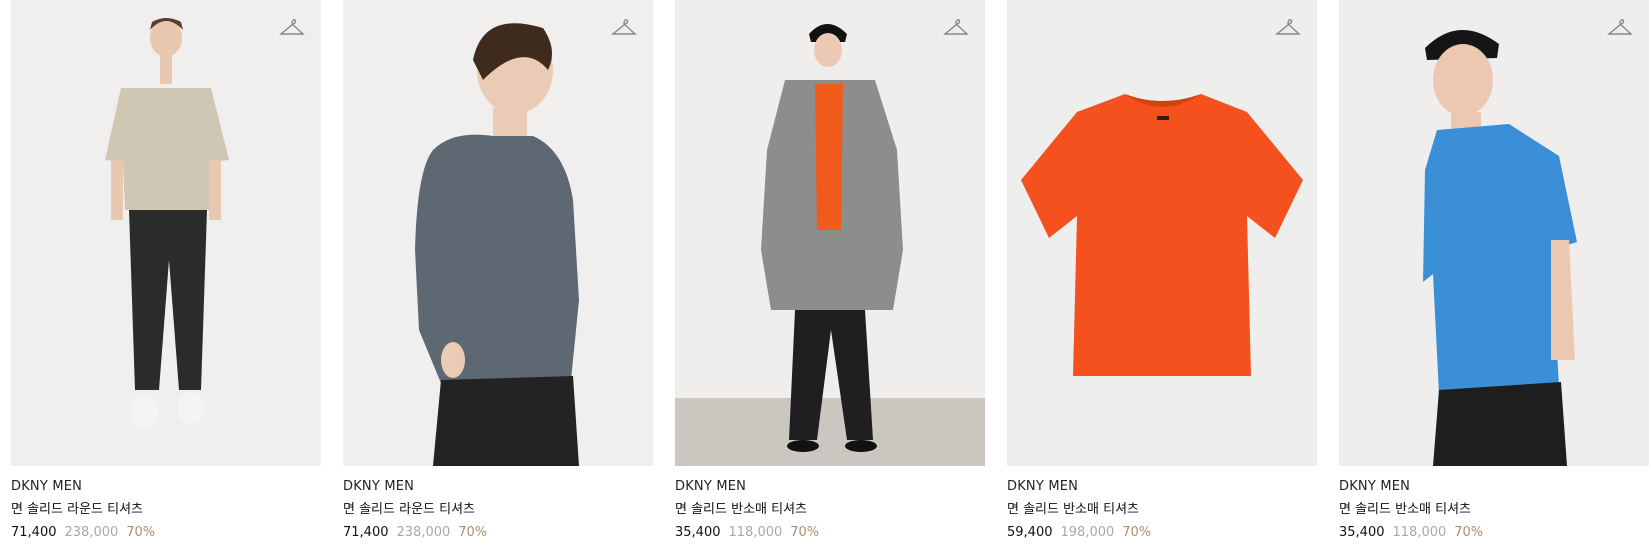 This screenshot has width=1651, height=558. What do you see at coordinates (1030, 532) in the screenshot?
I see `sale-price: 59,400` at bounding box center [1030, 532].